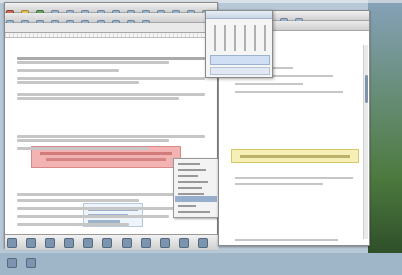  What do you see at coordinates (111, 20) in the screenshot?
I see `formatting-toolbar` at bounding box center [111, 20].